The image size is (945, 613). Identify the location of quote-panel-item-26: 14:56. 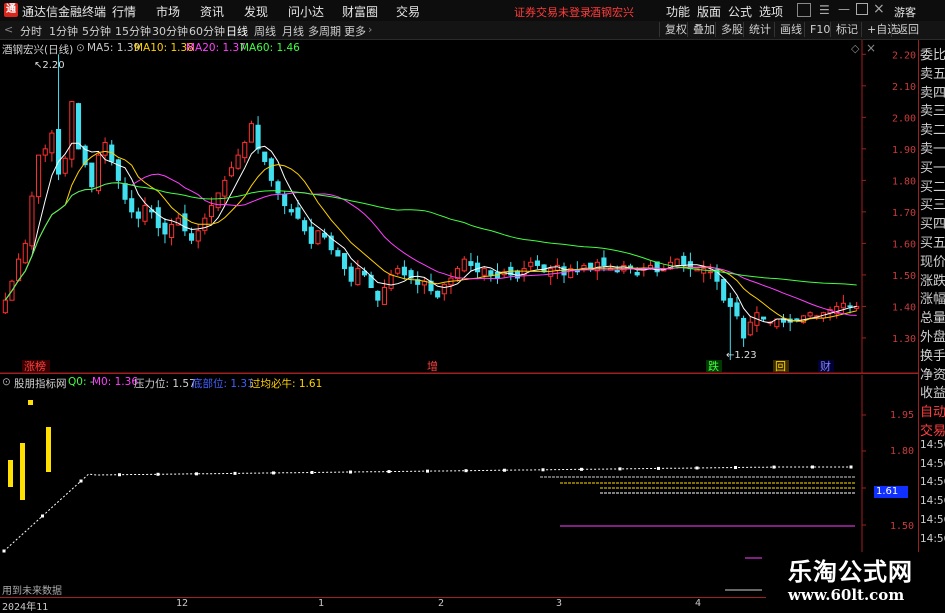
(932, 538).